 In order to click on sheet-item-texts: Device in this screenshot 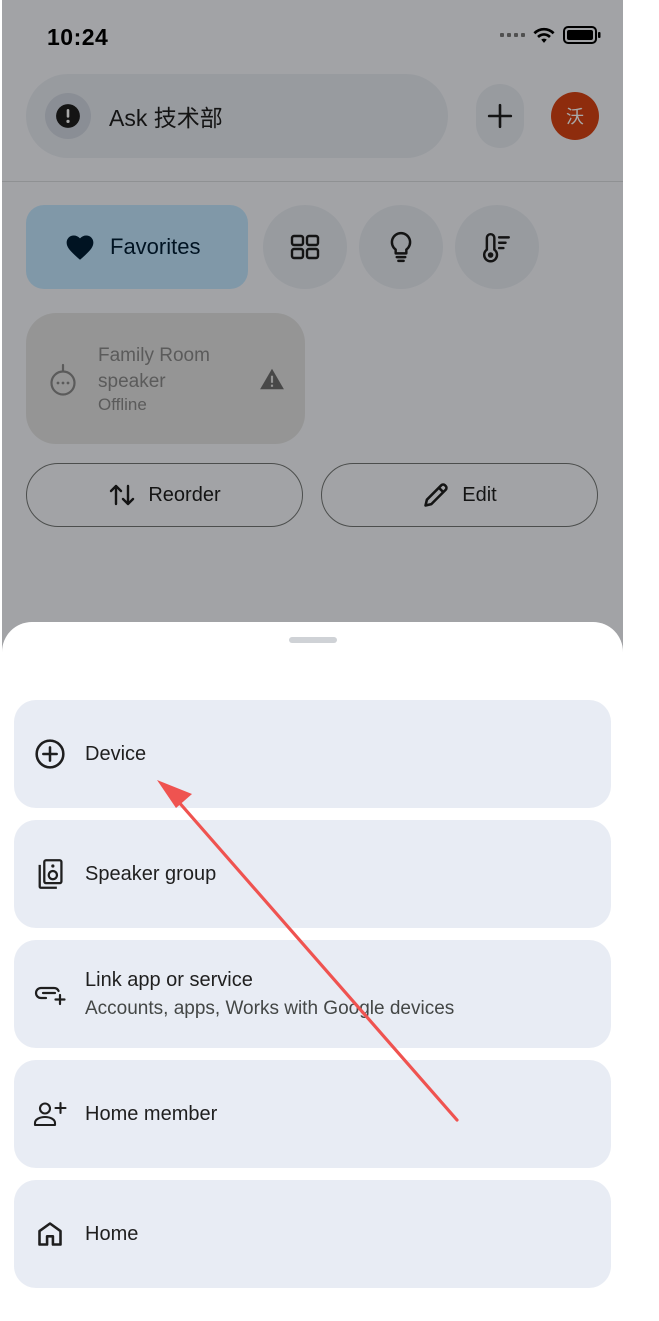, I will do `click(115, 754)`.